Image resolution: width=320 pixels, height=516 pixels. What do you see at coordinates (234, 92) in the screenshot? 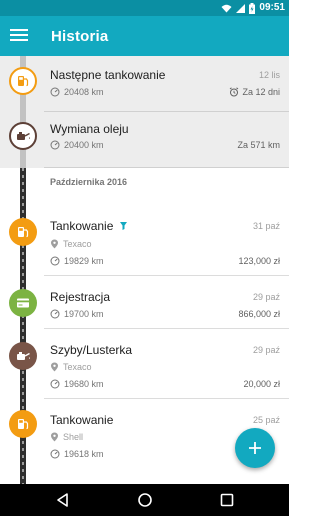
I see `alarm-clock-icon` at bounding box center [234, 92].